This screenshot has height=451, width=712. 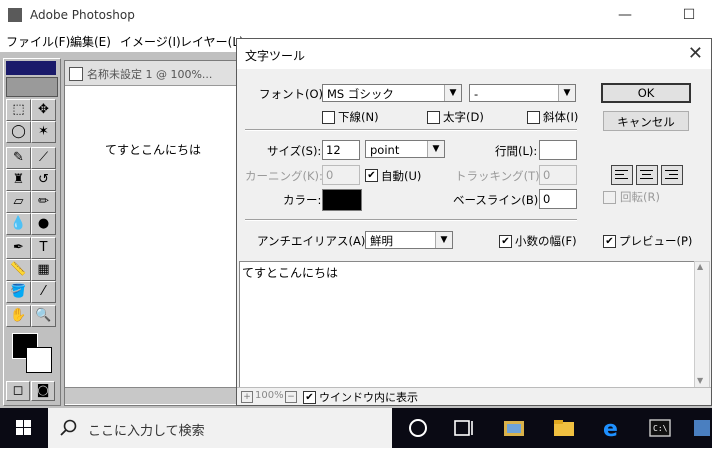 What do you see at coordinates (39, 360) in the screenshot?
I see `background-color-swatch` at bounding box center [39, 360].